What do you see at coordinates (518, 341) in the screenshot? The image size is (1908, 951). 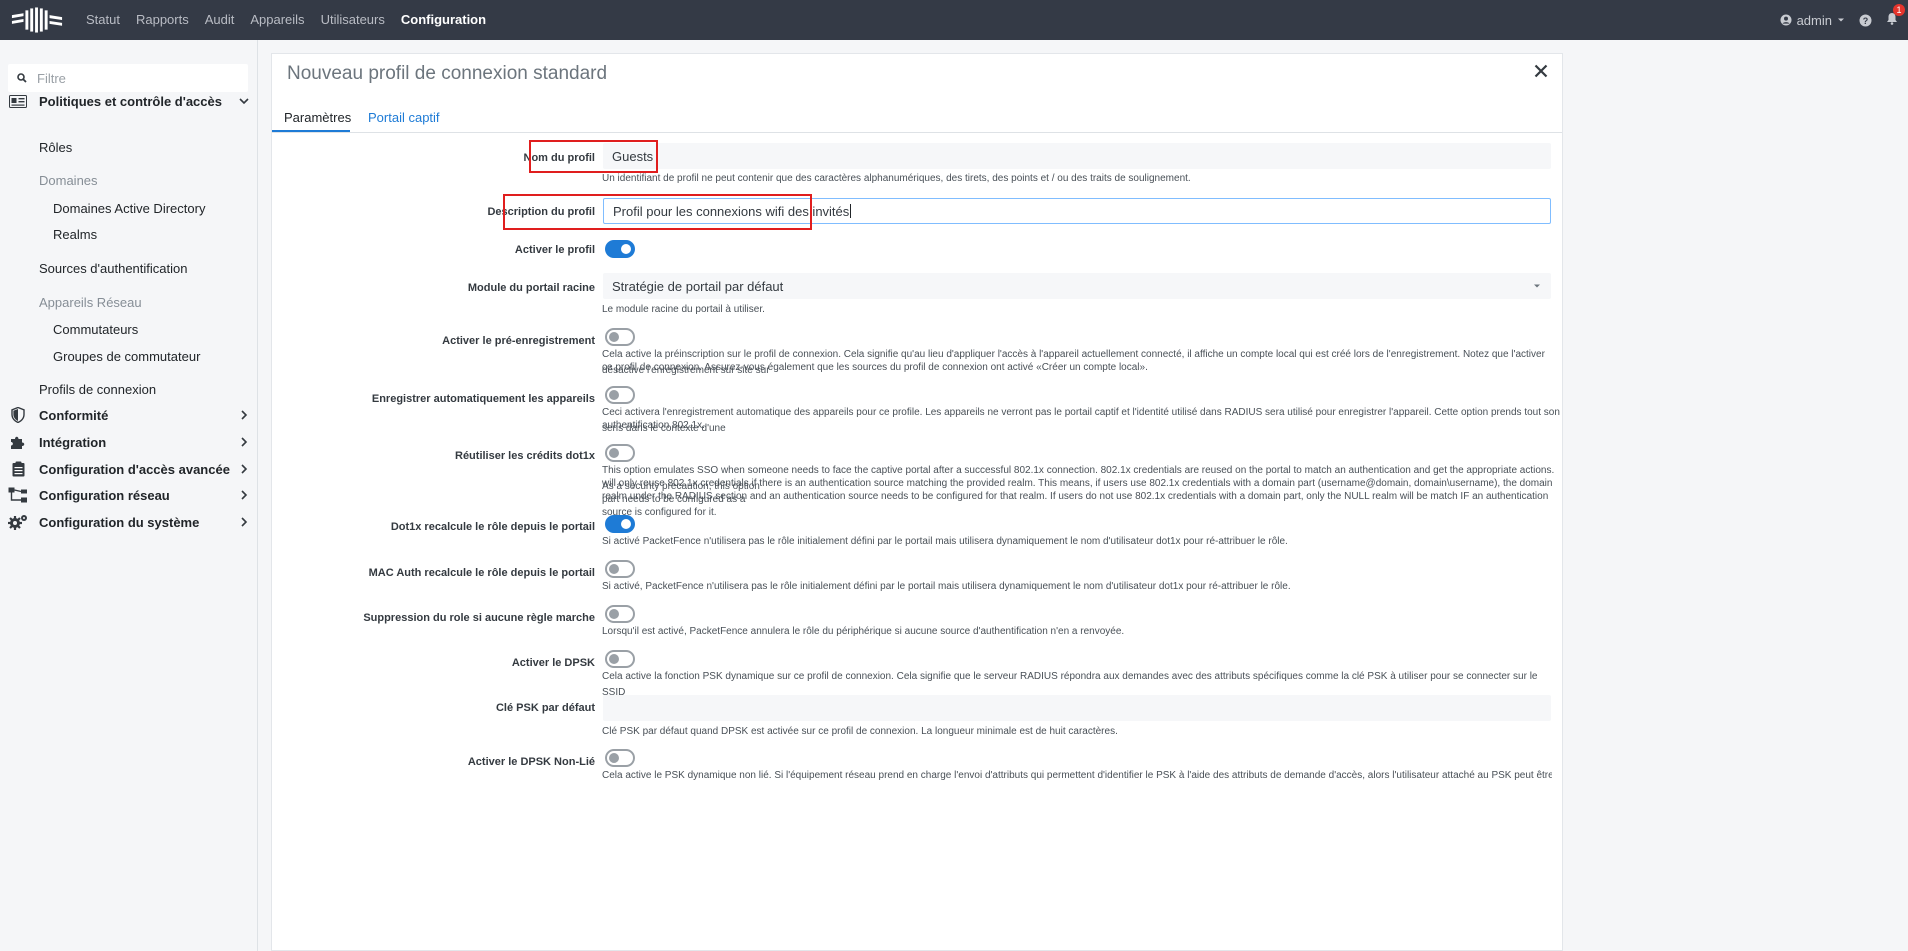 I see `preregistration-label: Activer le pré-enregistrement` at bounding box center [518, 341].